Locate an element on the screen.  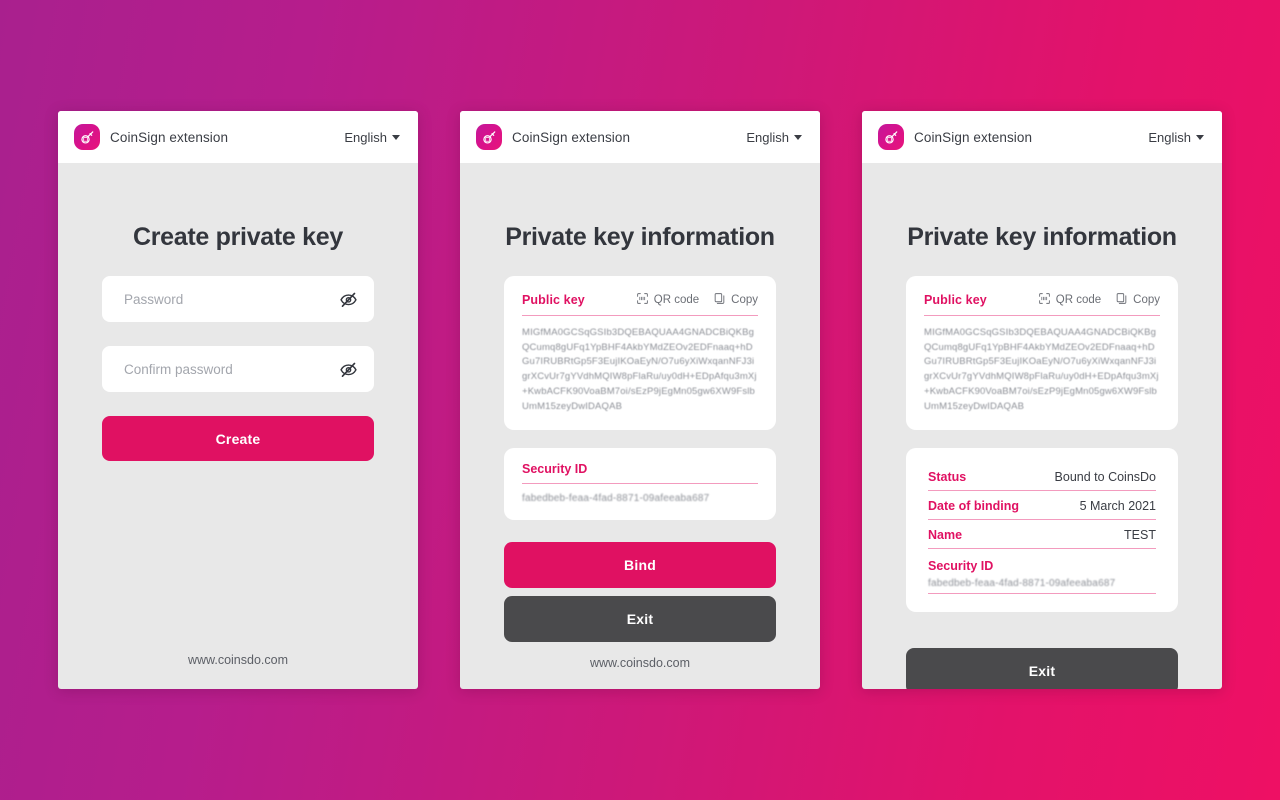
create-button: Create is located at coordinates (238, 438).